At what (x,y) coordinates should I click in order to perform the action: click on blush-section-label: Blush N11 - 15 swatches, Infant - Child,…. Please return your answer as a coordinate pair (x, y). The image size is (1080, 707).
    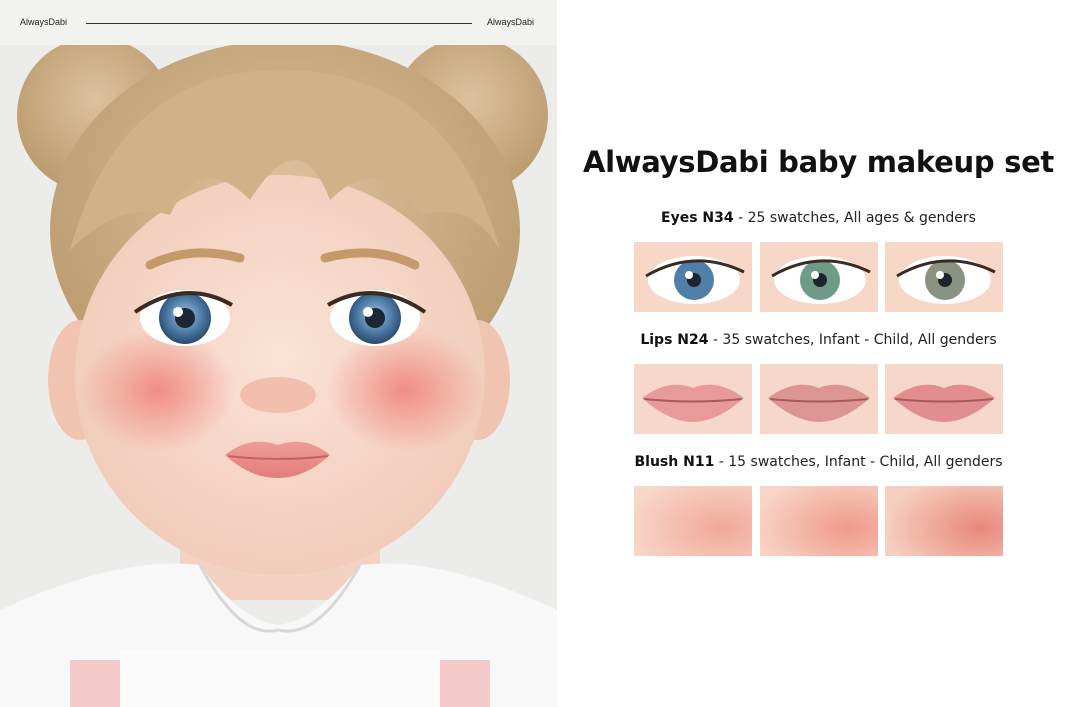
    Looking at the image, I should click on (818, 462).